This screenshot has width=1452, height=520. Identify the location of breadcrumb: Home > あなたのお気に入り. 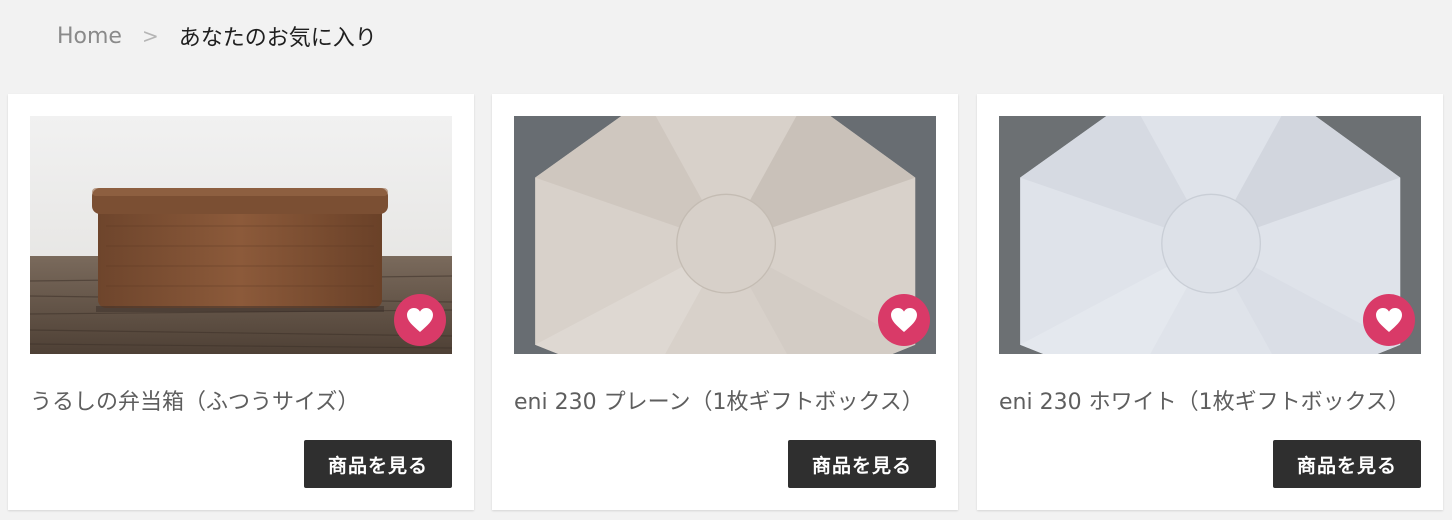
(217, 36).